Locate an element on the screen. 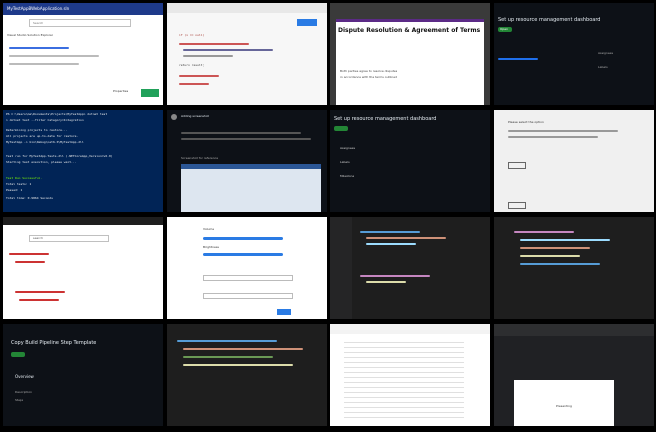  panel-label: Visual Studio Solution Explorer is located at coordinates (30, 35).